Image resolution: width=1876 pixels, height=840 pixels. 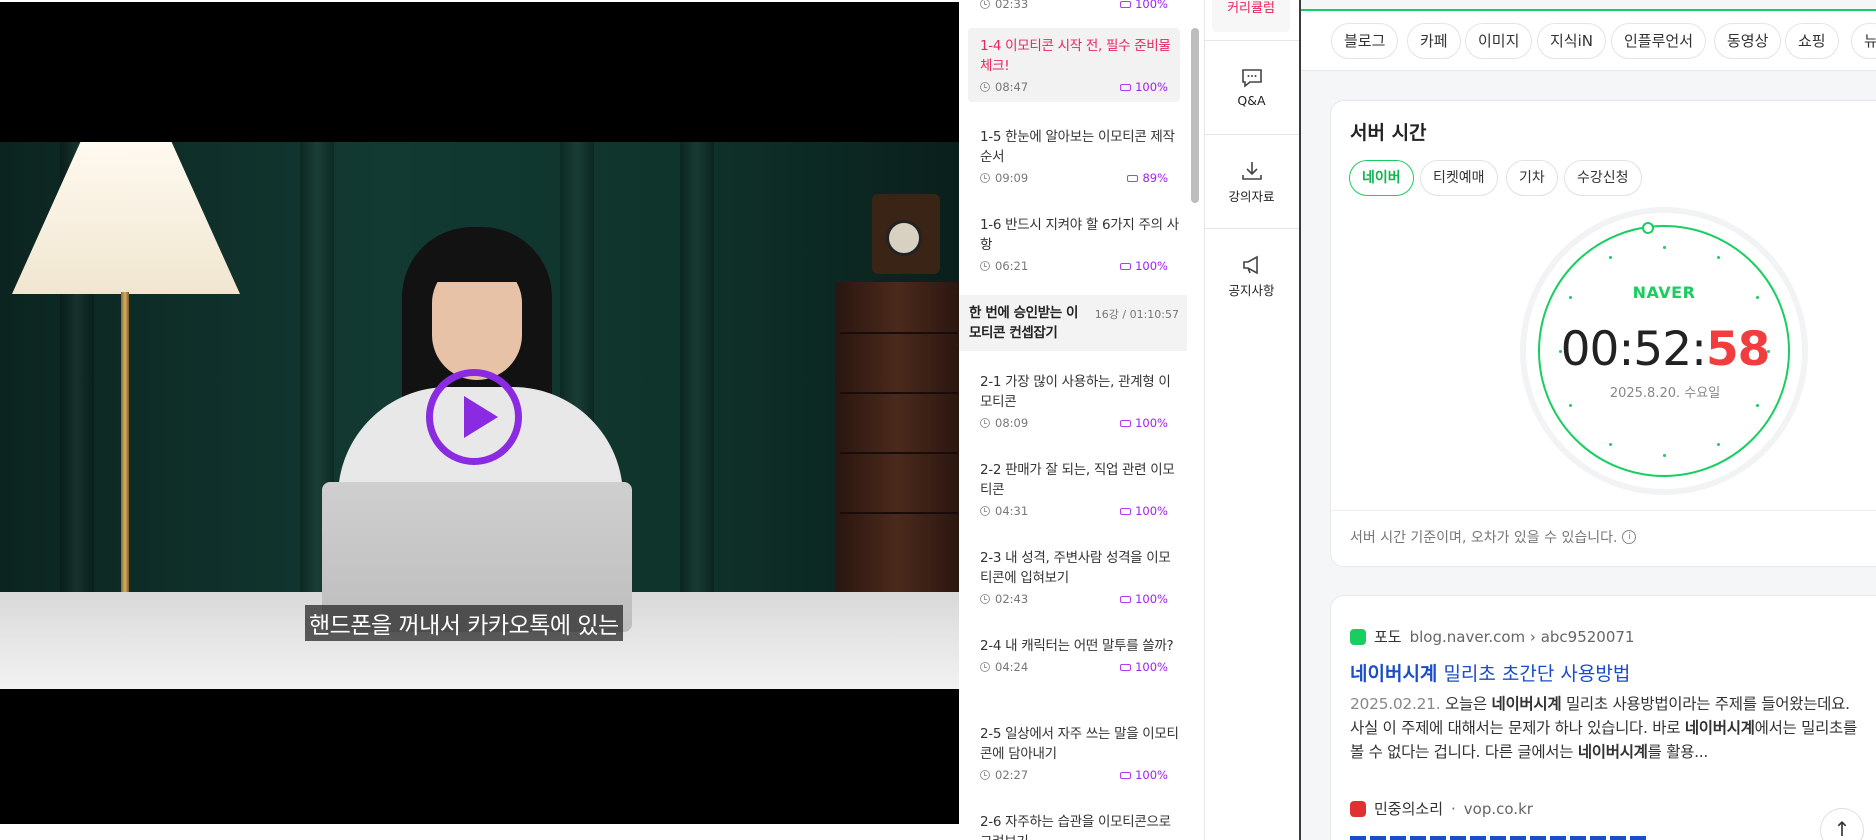 I want to click on video-subtitle: 핸드폰을 꺼내서 카카오톡에 있는, so click(x=464, y=623).